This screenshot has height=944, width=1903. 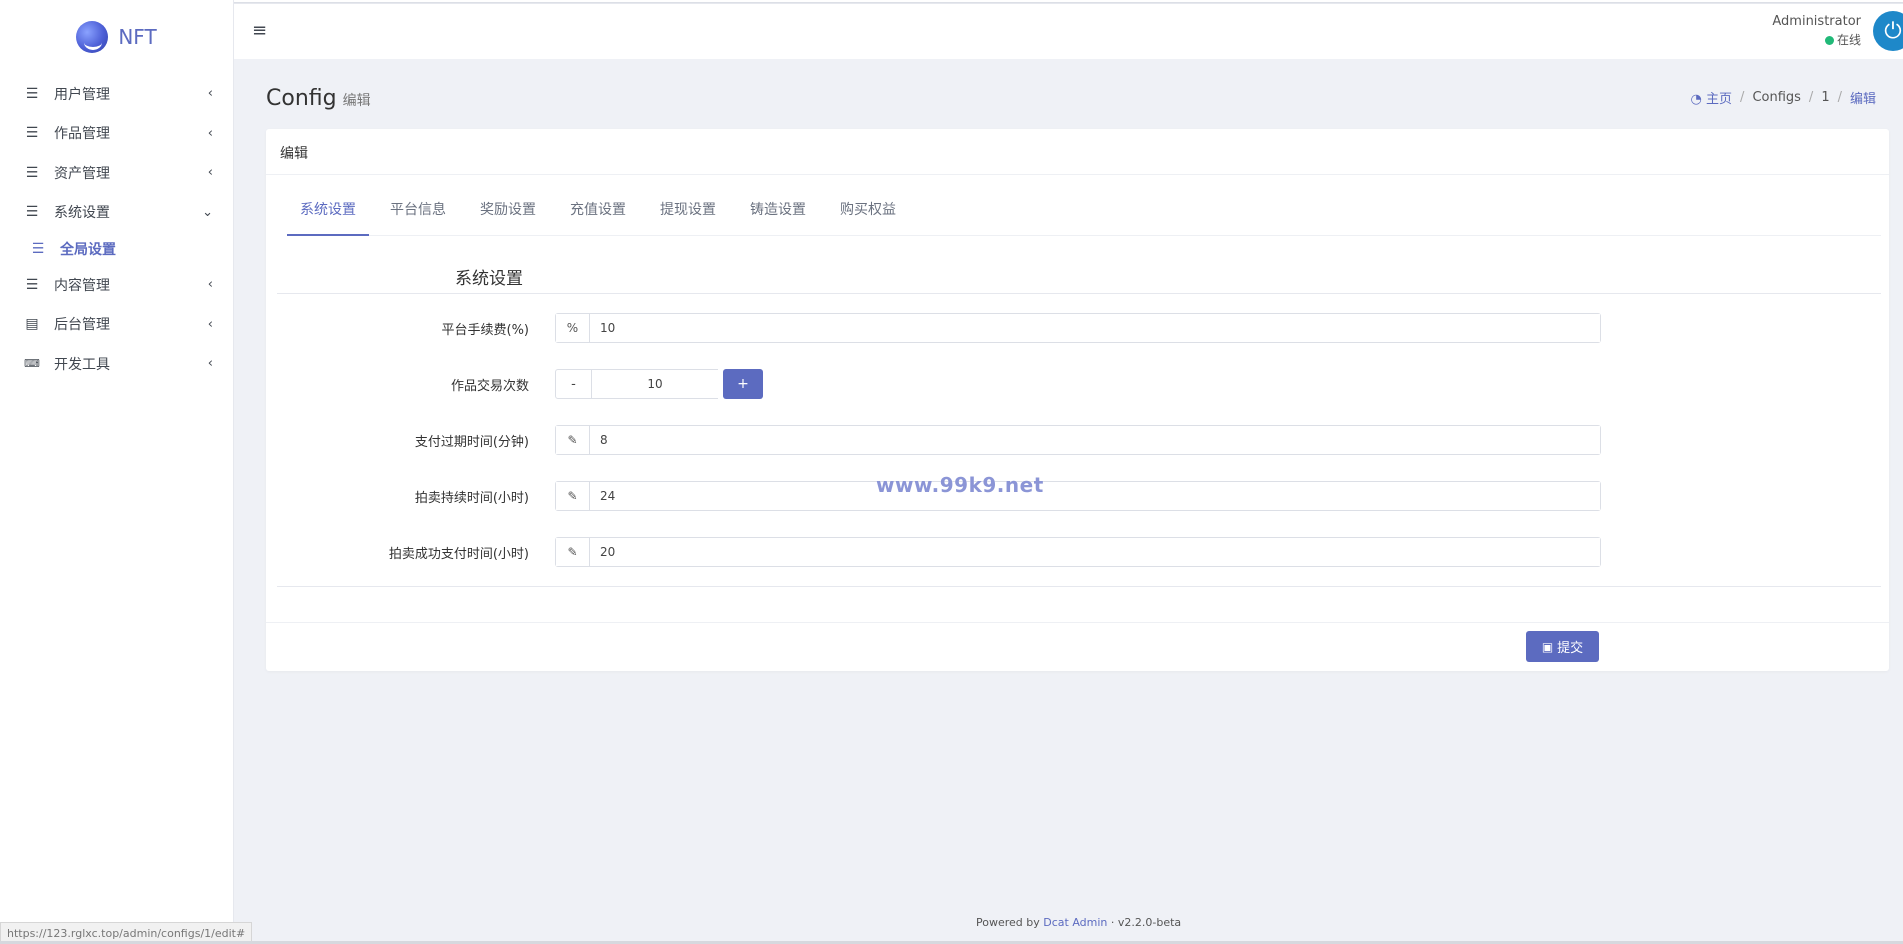 What do you see at coordinates (301, 98) in the screenshot?
I see `page-title-text: Config` at bounding box center [301, 98].